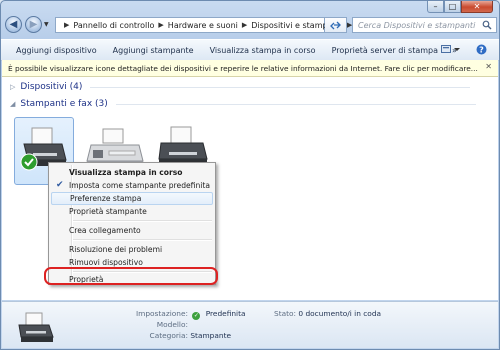  What do you see at coordinates (12, 104) in the screenshot?
I see `collapse-arrow-icon: ◢` at bounding box center [12, 104].